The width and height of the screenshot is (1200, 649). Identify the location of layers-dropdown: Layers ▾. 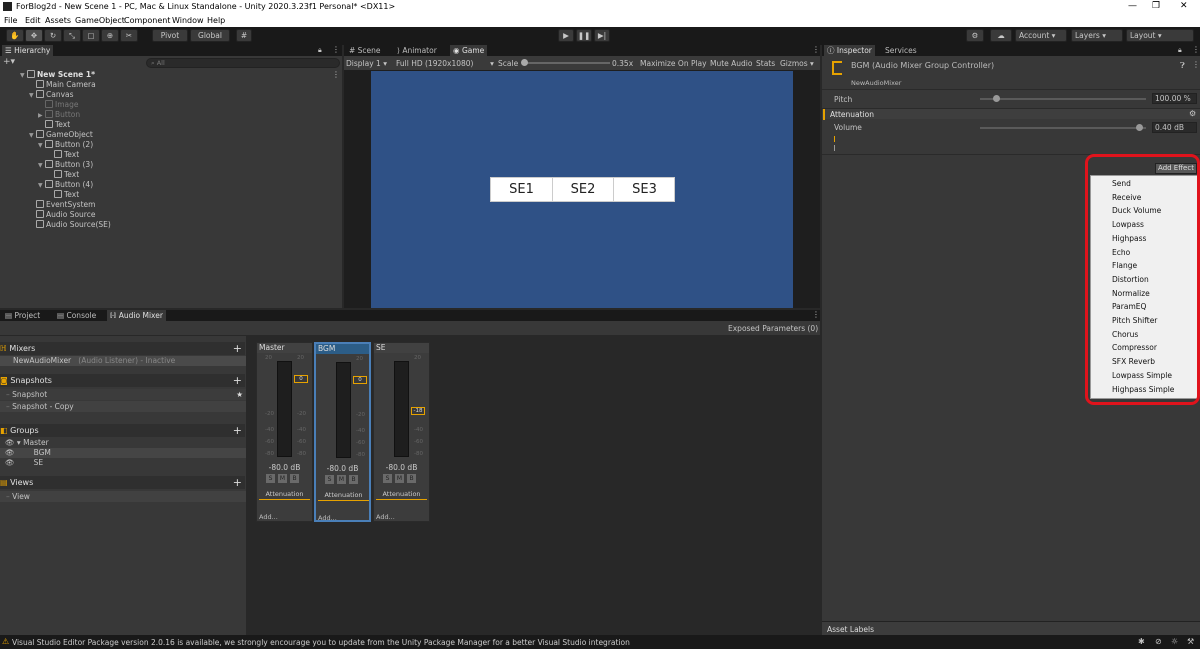
(1097, 35).